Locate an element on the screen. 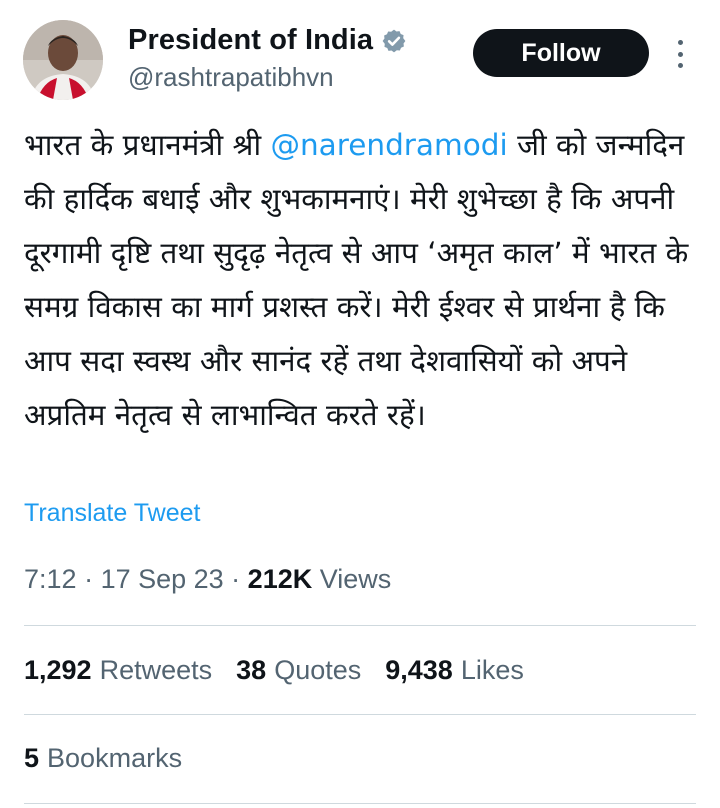  bookmarks-stat: 5 Bookmarks is located at coordinates (103, 758).